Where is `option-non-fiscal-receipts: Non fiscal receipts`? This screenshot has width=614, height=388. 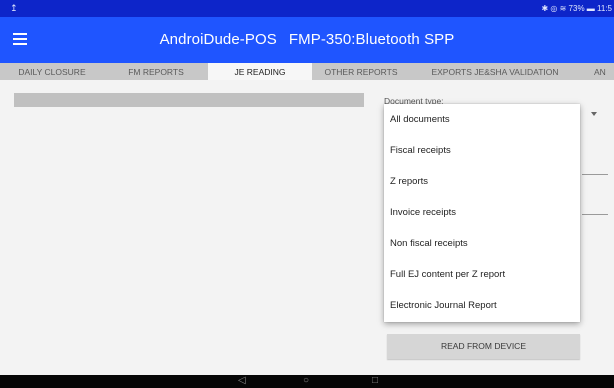 option-non-fiscal-receipts: Non fiscal receipts is located at coordinates (482, 243).